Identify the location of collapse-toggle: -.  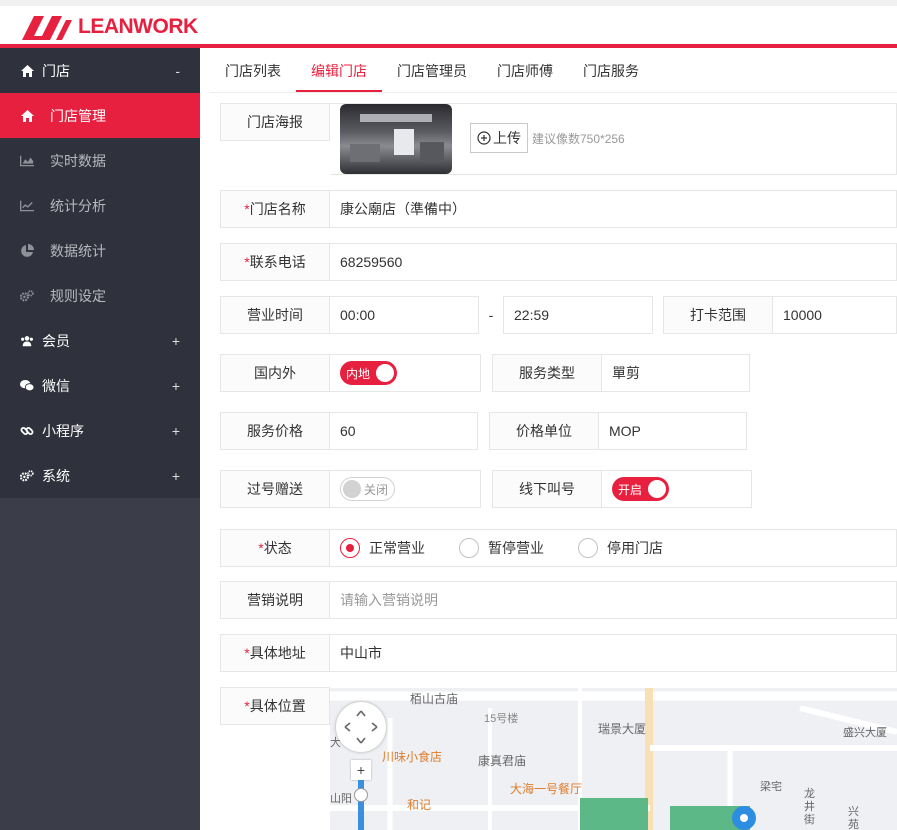
(177, 71).